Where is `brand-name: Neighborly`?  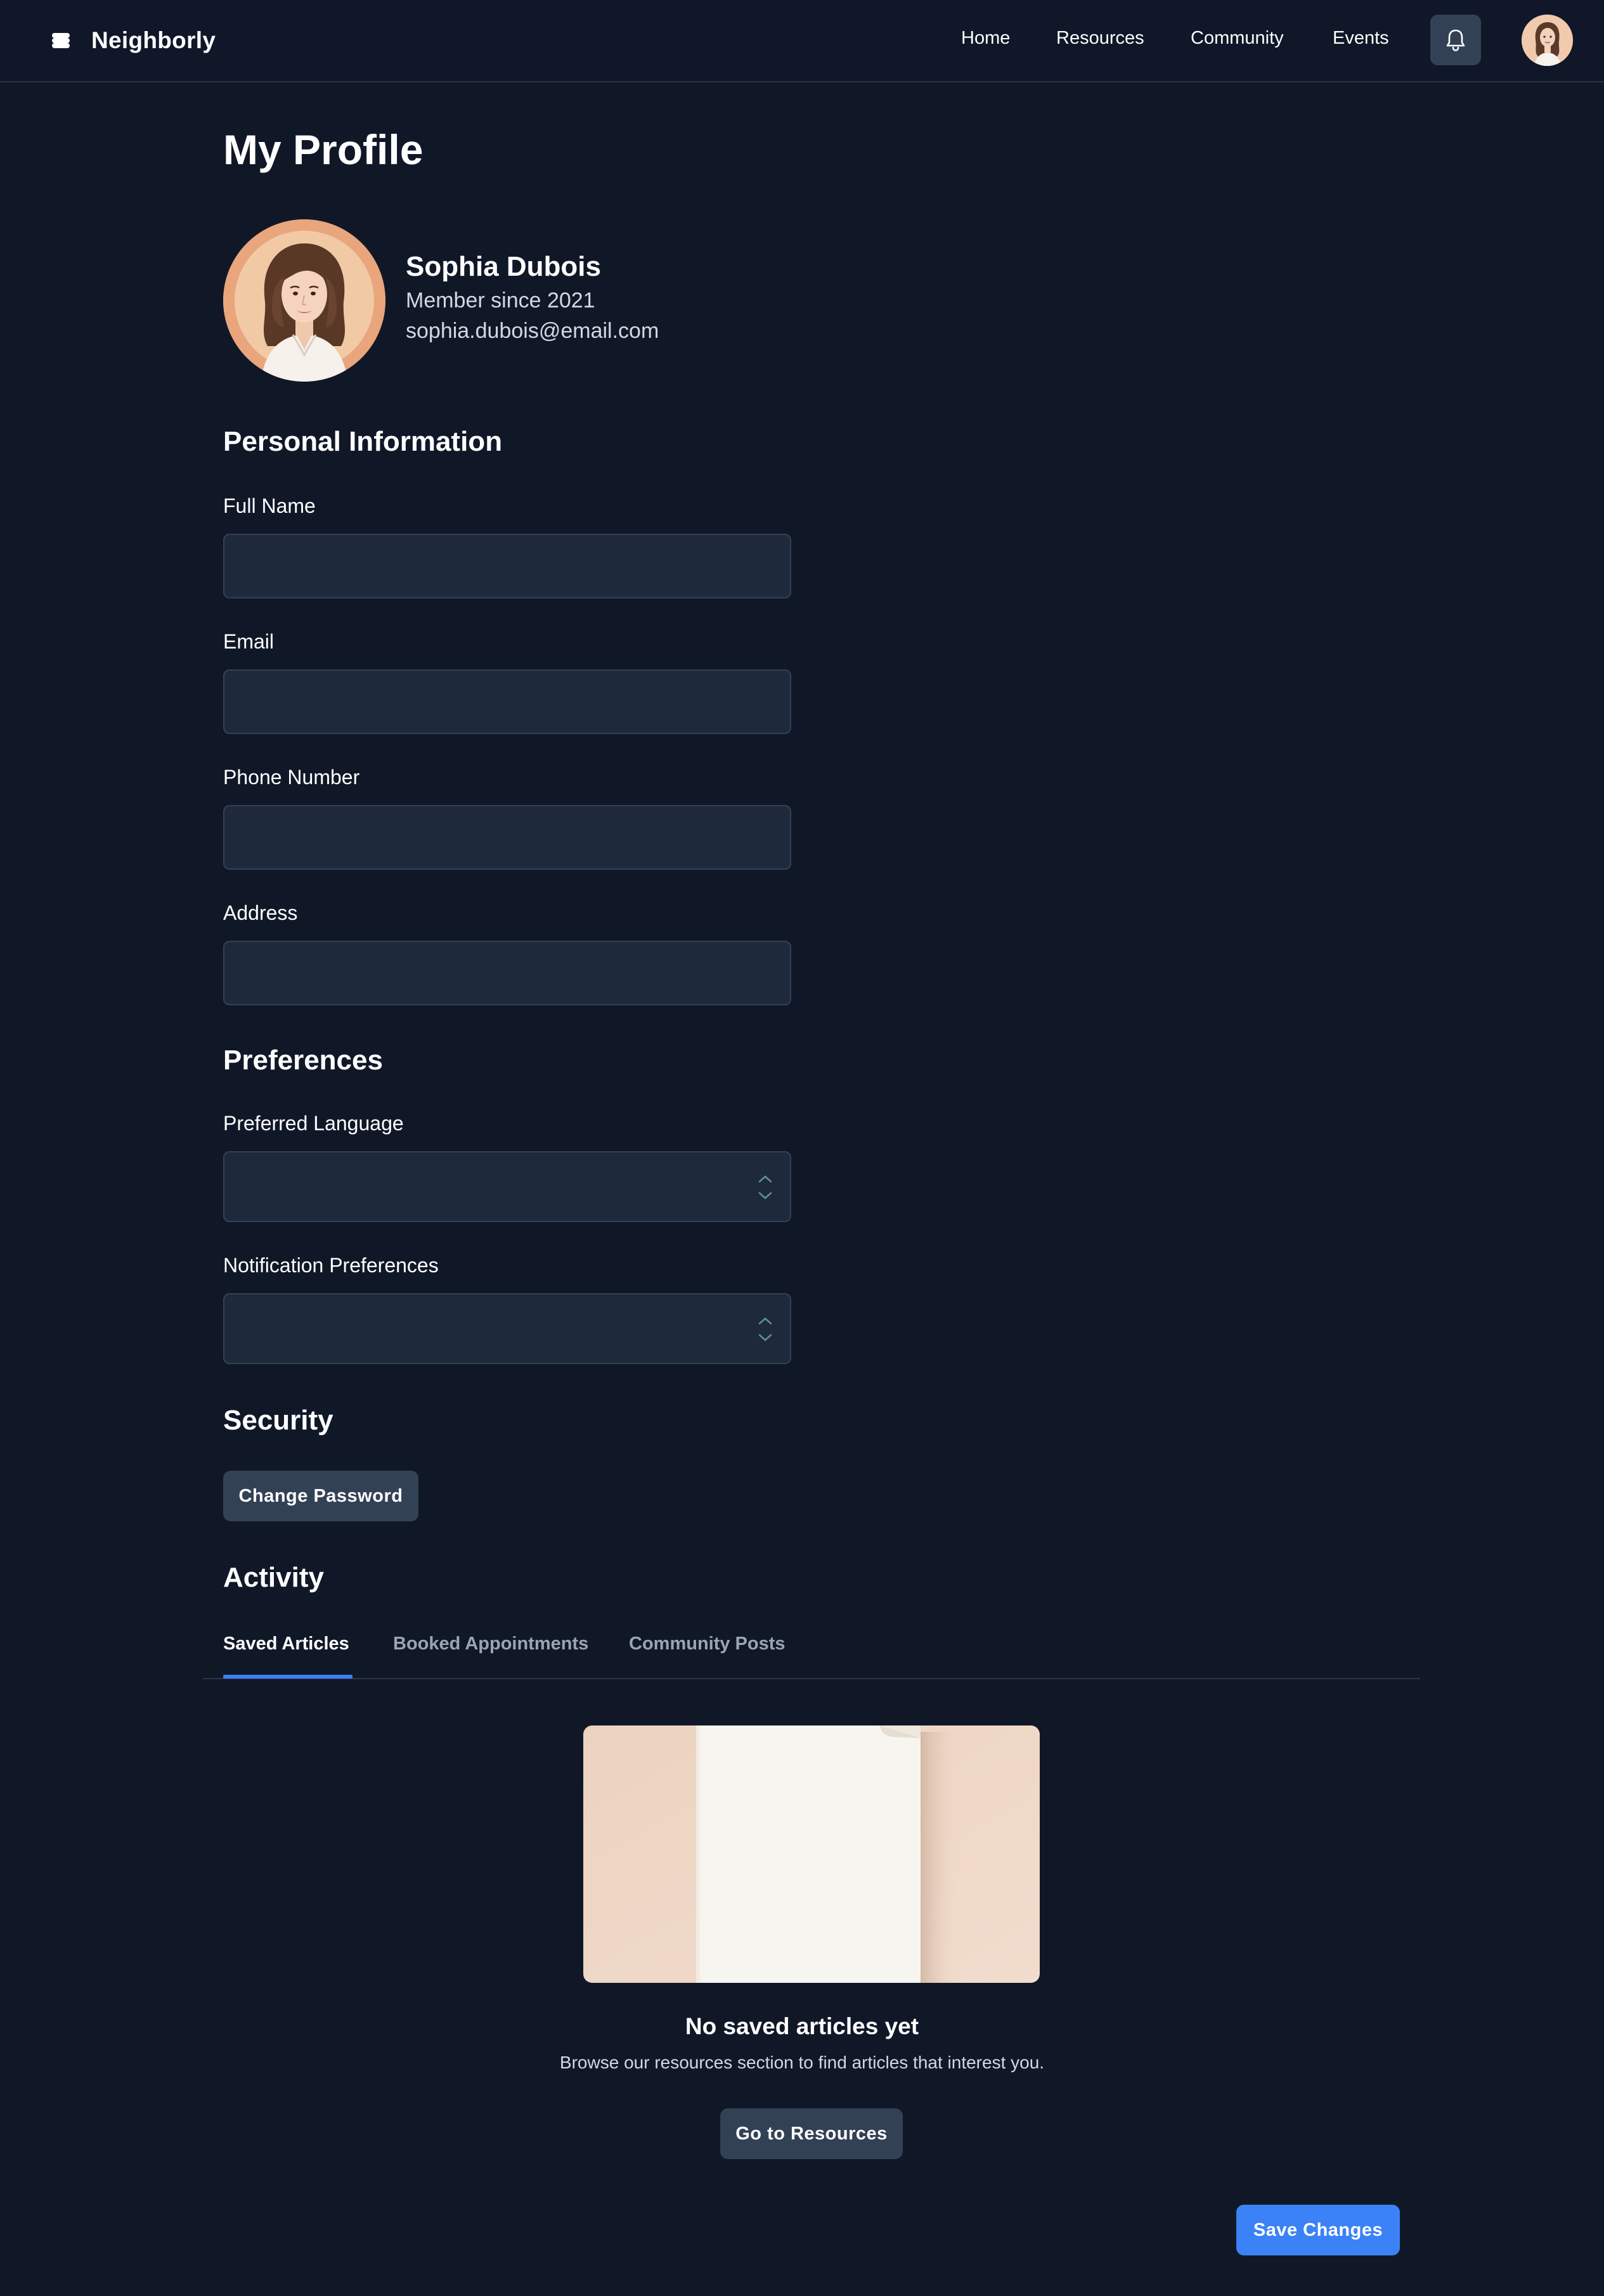 brand-name: Neighborly is located at coordinates (153, 40).